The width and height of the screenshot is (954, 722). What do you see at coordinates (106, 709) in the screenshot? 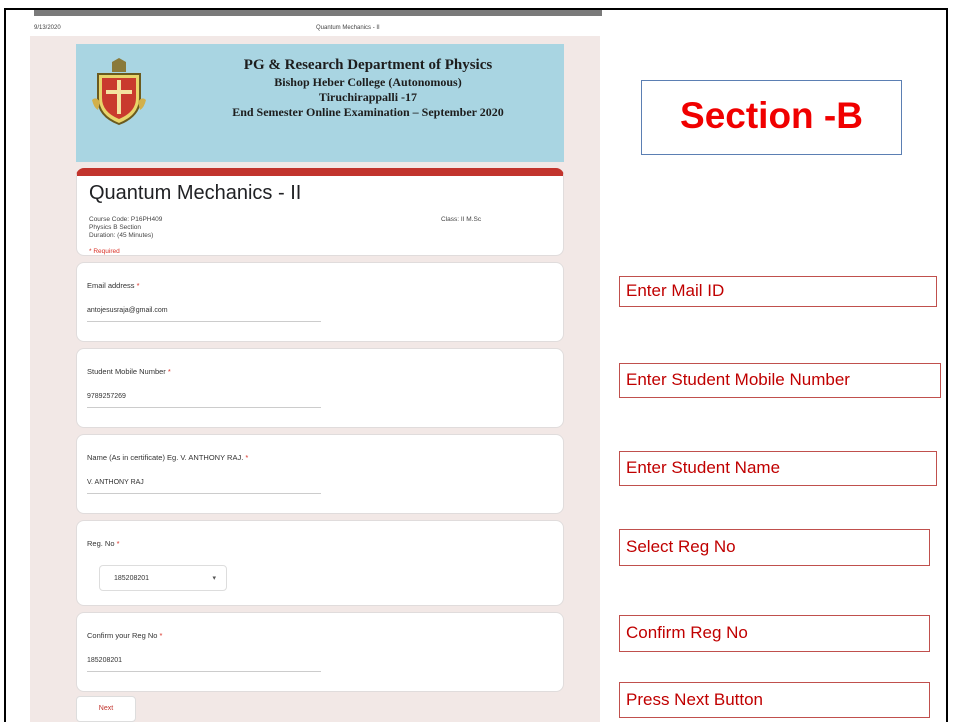
I see `next-button: Next` at bounding box center [106, 709].